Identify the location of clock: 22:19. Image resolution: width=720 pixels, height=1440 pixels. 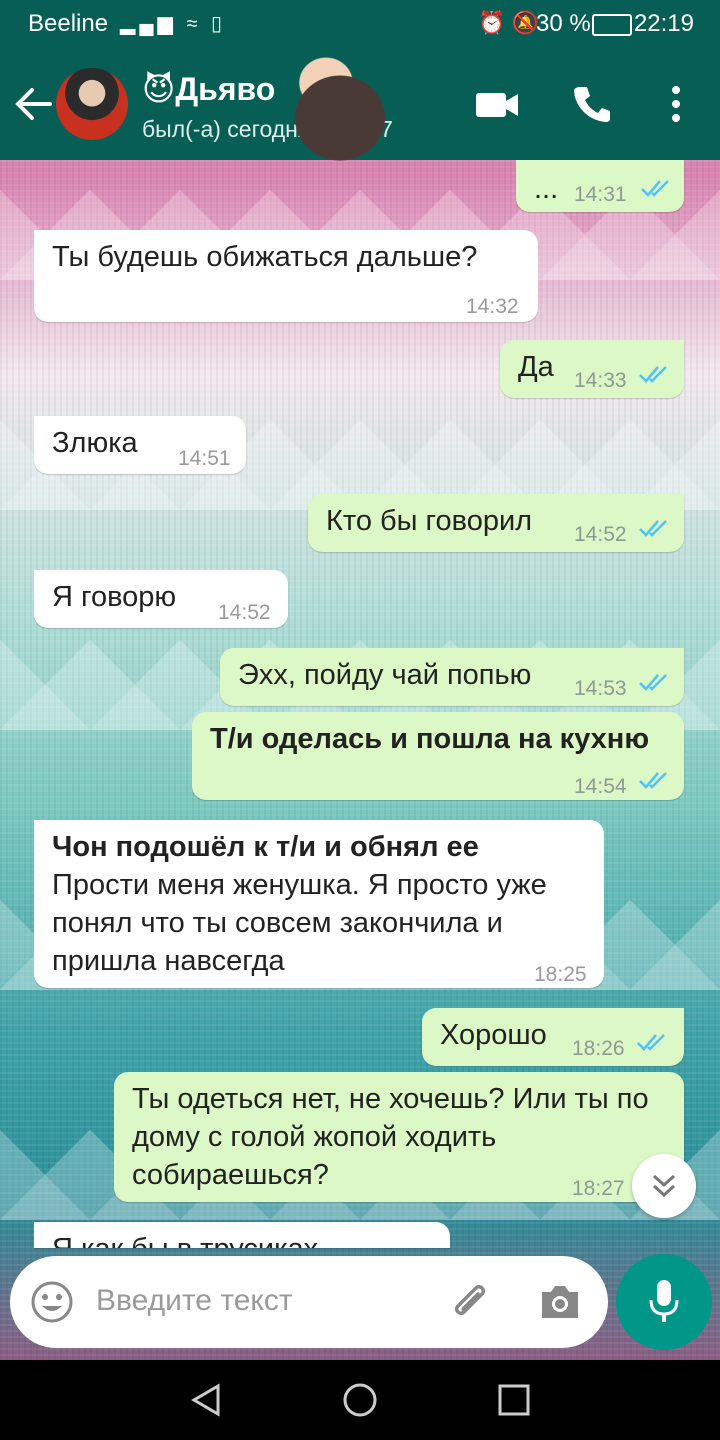
(663, 23).